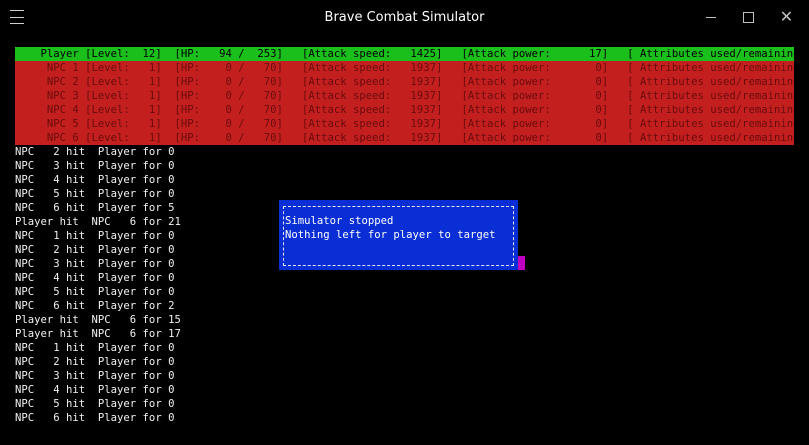  What do you see at coordinates (98, 320) in the screenshot?
I see `combat-log-line: Player hit NPC 6 for 15` at bounding box center [98, 320].